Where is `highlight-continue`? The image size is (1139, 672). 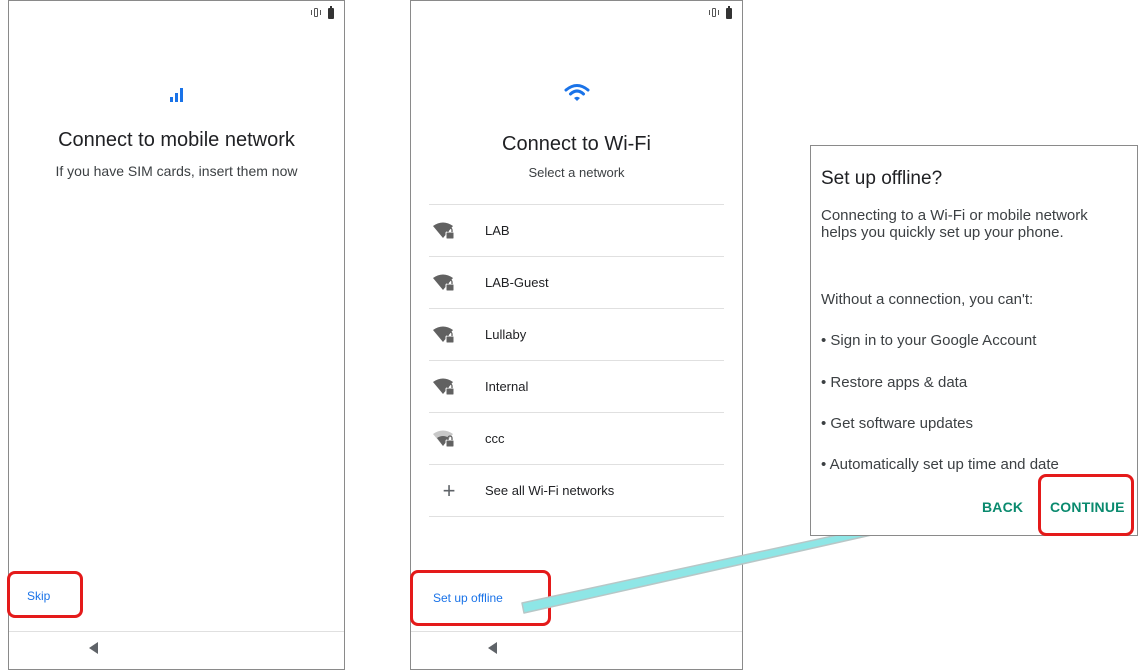
highlight-continue is located at coordinates (1086, 505).